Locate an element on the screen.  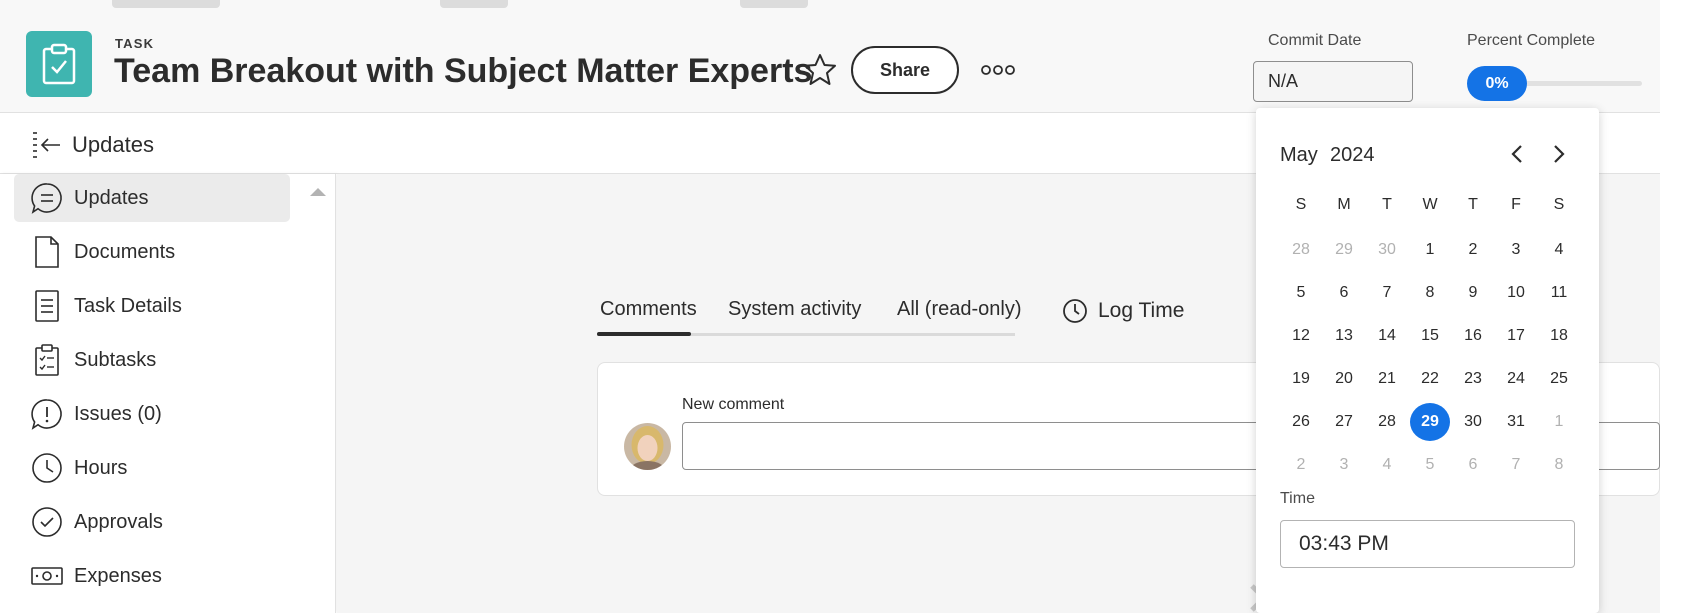
sidebar-item-subtasks: Subtasks is located at coordinates (152, 360).